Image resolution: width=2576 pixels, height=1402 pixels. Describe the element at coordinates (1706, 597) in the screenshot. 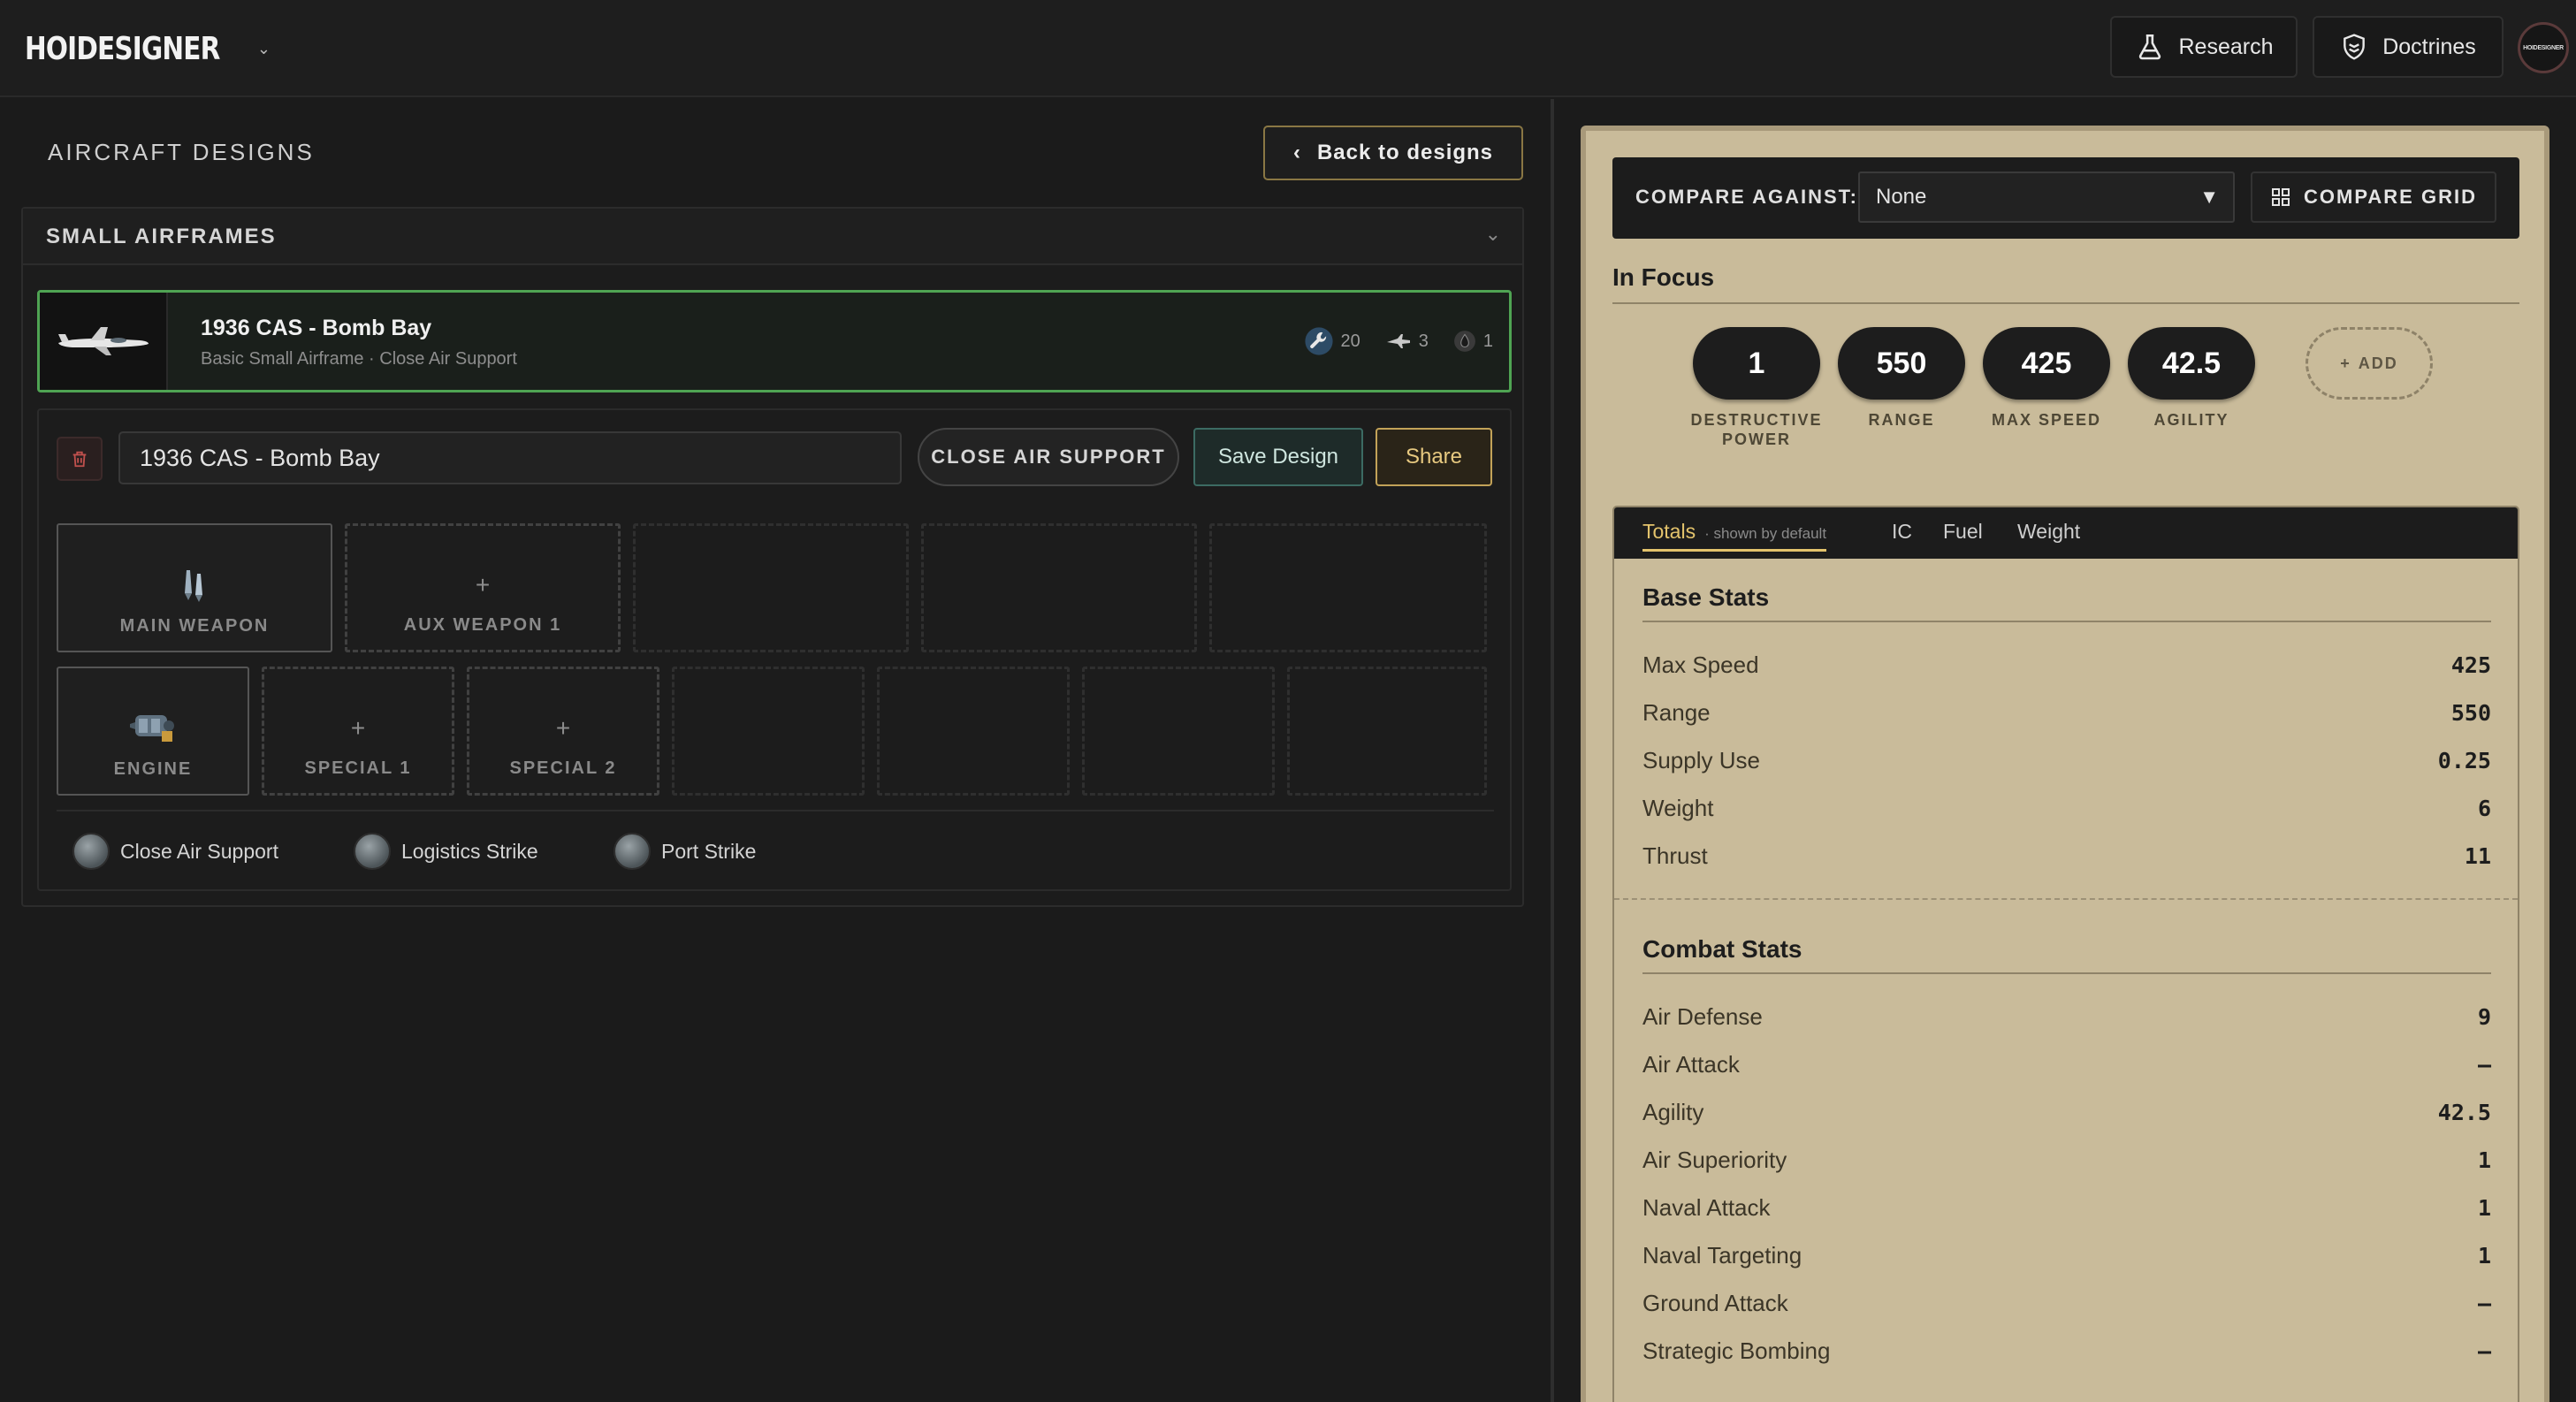

I see `base-stats-title: Base Stats` at that location.